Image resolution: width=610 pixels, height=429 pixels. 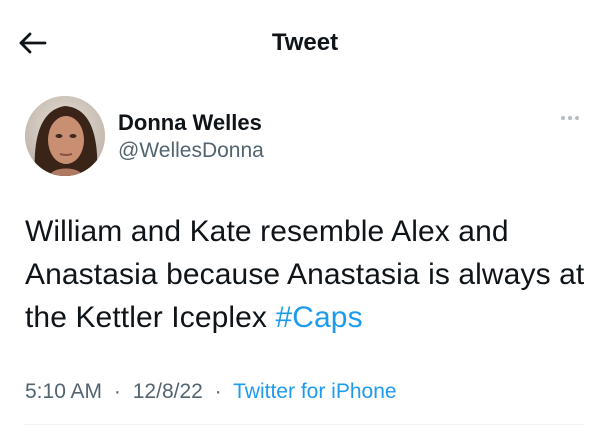 What do you see at coordinates (191, 123) in the screenshot?
I see `display-name: Donna Welles` at bounding box center [191, 123].